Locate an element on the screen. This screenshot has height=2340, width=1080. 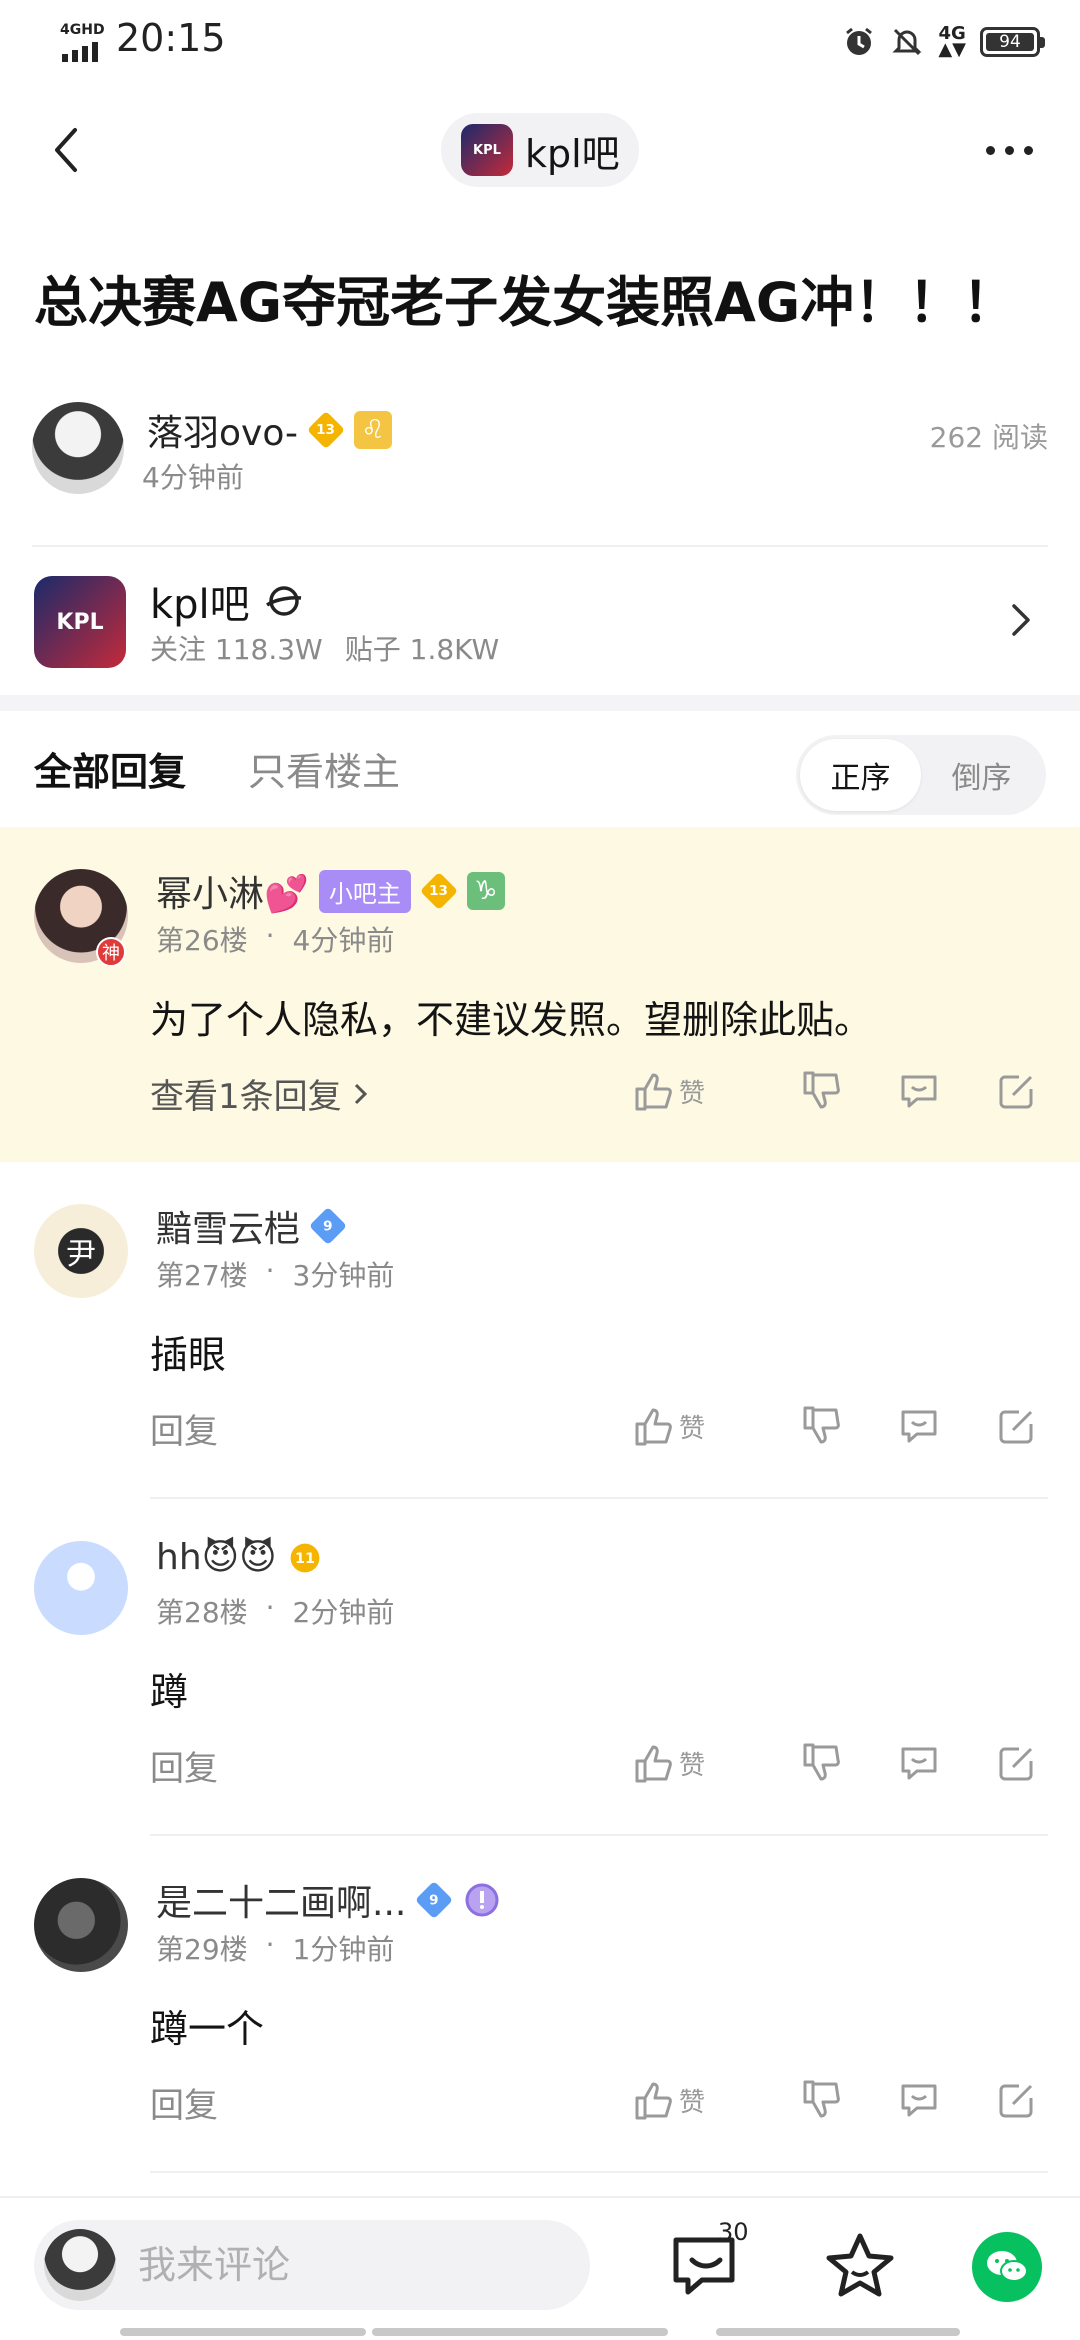
floor-number: 第26楼 is located at coordinates (202, 940).